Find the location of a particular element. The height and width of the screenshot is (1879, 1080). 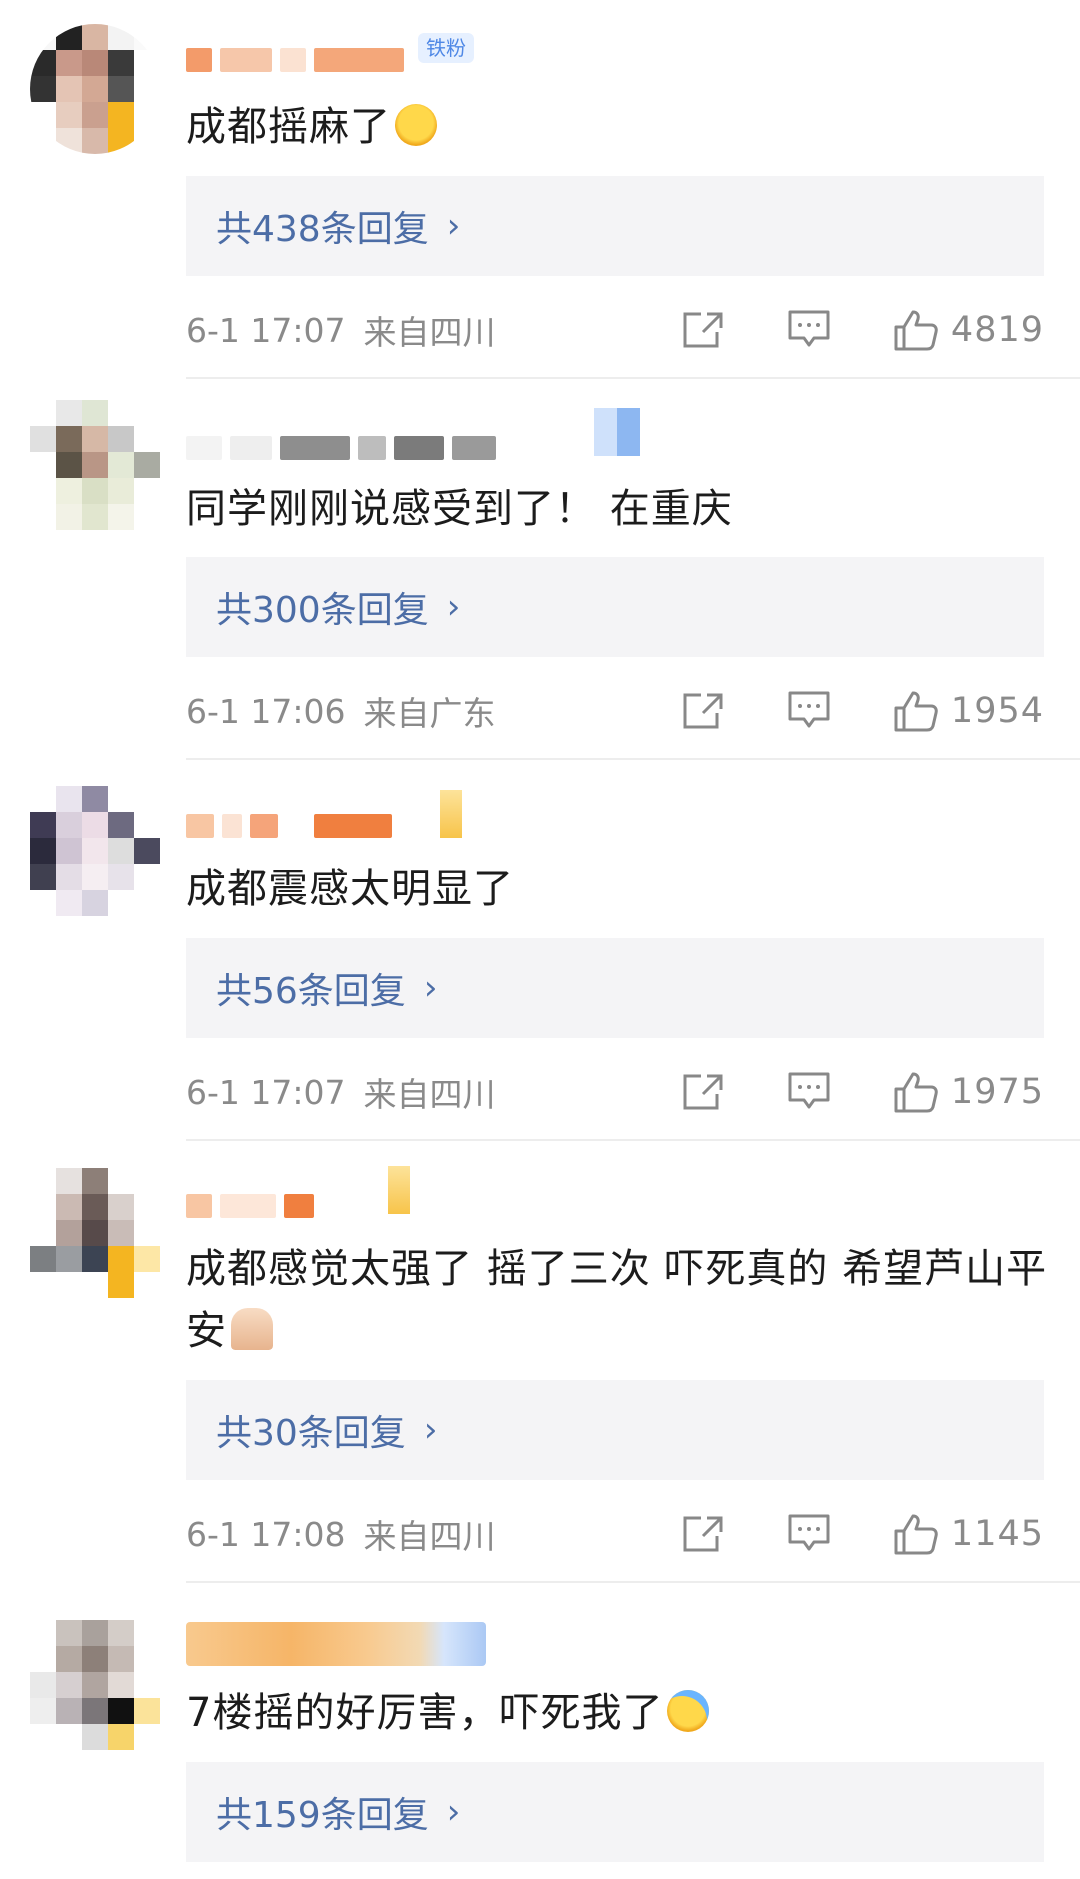

location: 来自广东 is located at coordinates (429, 713).